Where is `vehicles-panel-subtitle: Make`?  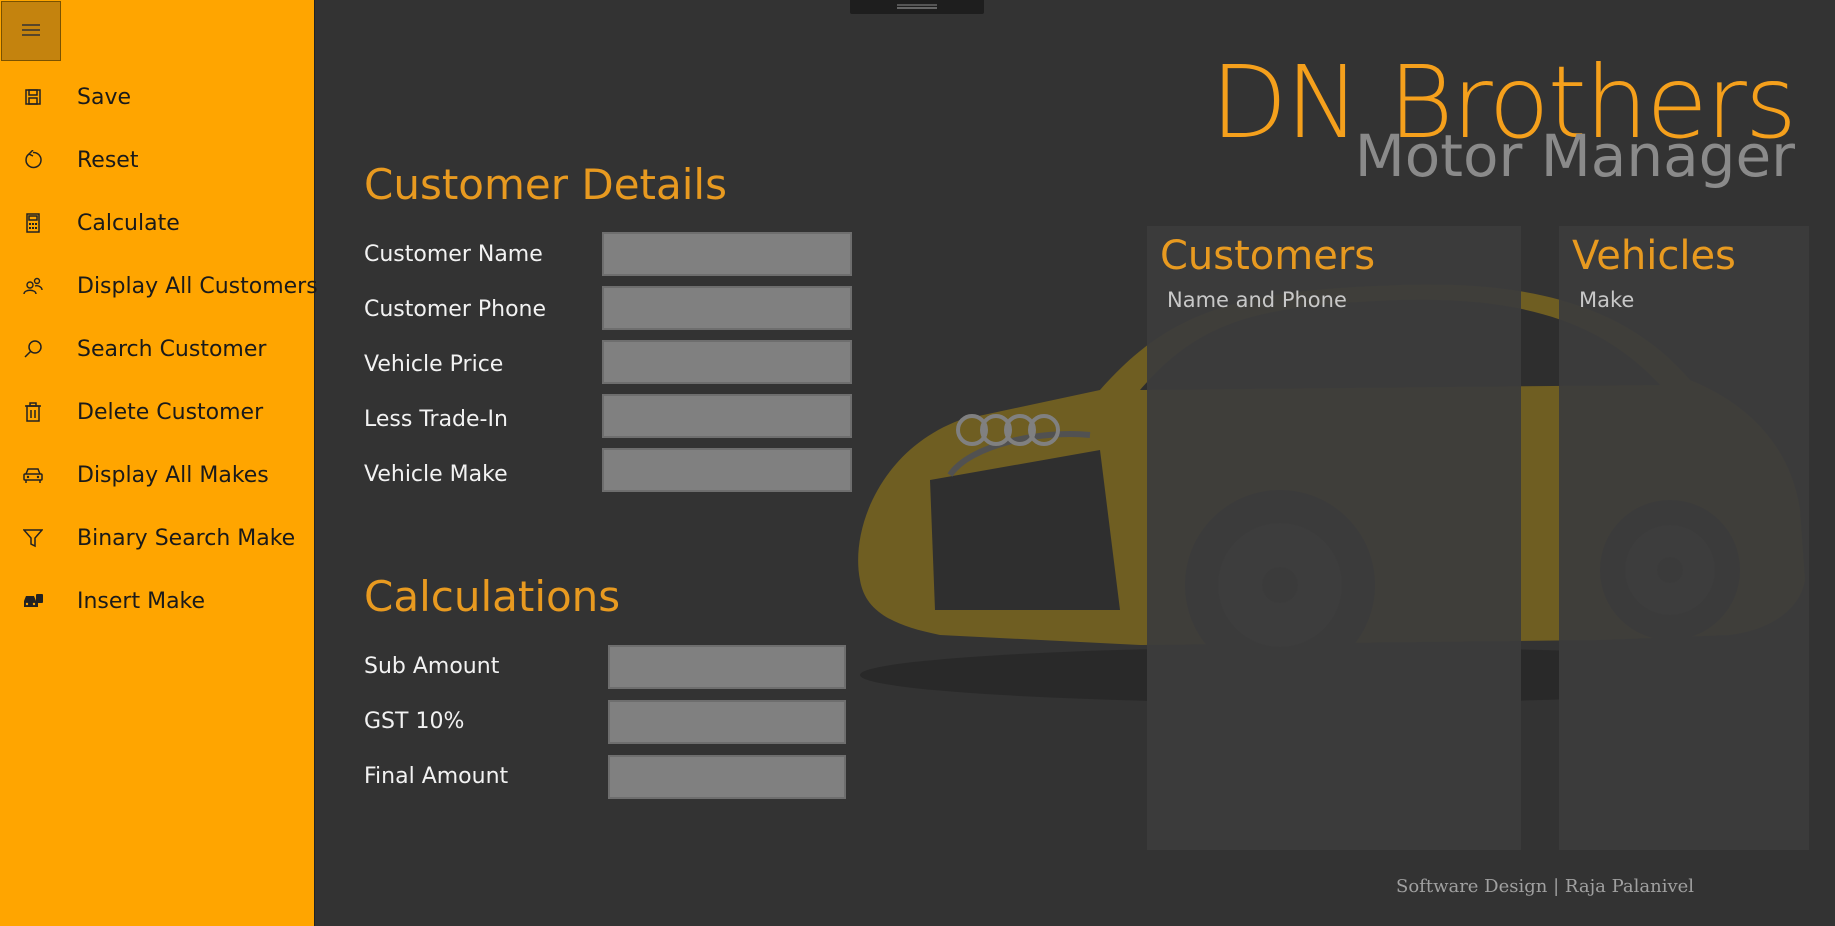 vehicles-panel-subtitle: Make is located at coordinates (1607, 300).